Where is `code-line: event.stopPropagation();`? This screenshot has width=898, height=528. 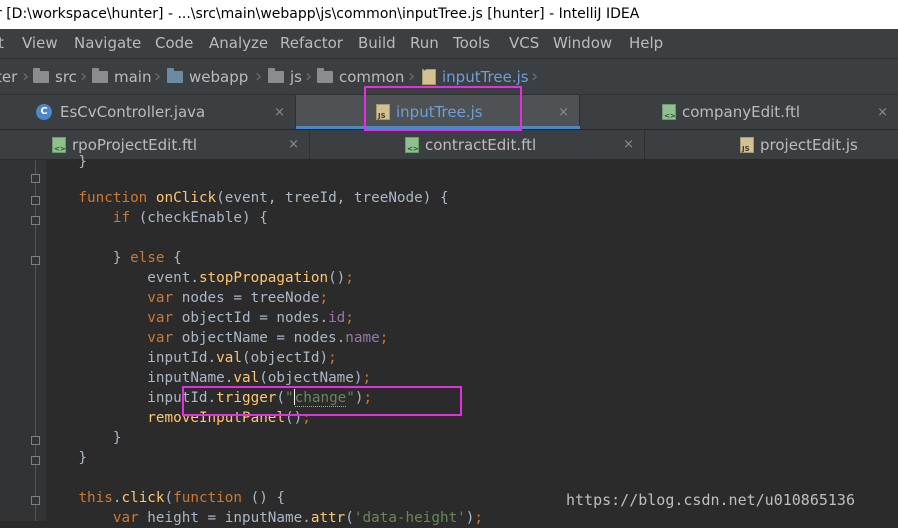
code-line: event.stopPropagation(); is located at coordinates (199, 278).